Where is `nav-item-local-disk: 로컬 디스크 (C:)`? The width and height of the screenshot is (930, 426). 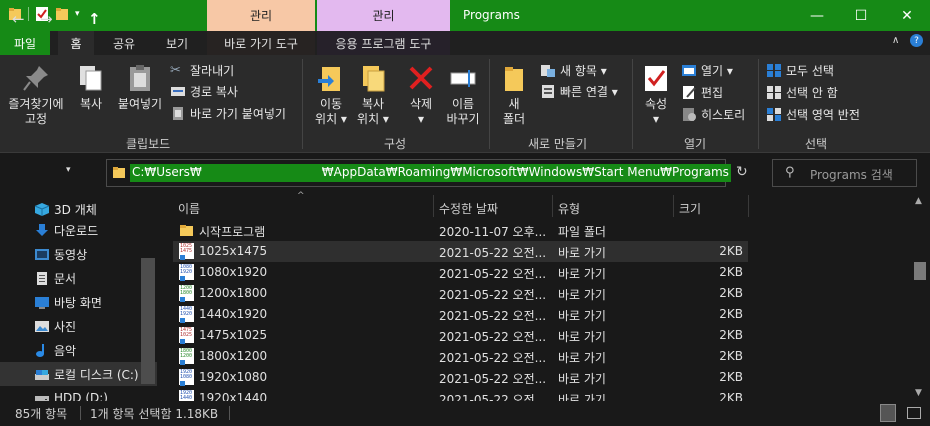
nav-item-local-disk: 로컬 디스크 (C:) is located at coordinates (78, 374).